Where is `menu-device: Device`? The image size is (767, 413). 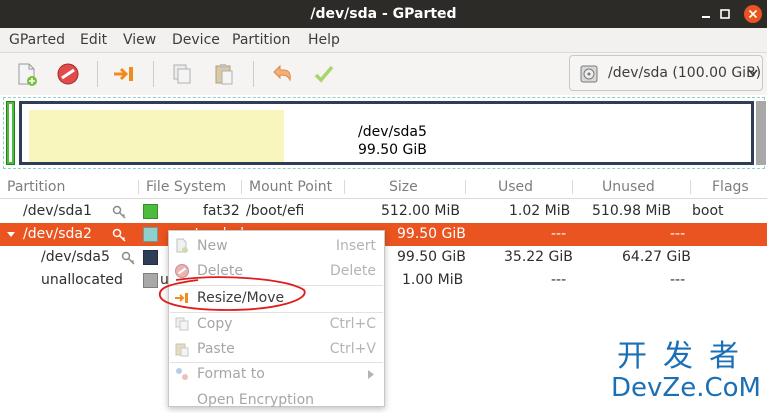 menu-device: Device is located at coordinates (196, 40).